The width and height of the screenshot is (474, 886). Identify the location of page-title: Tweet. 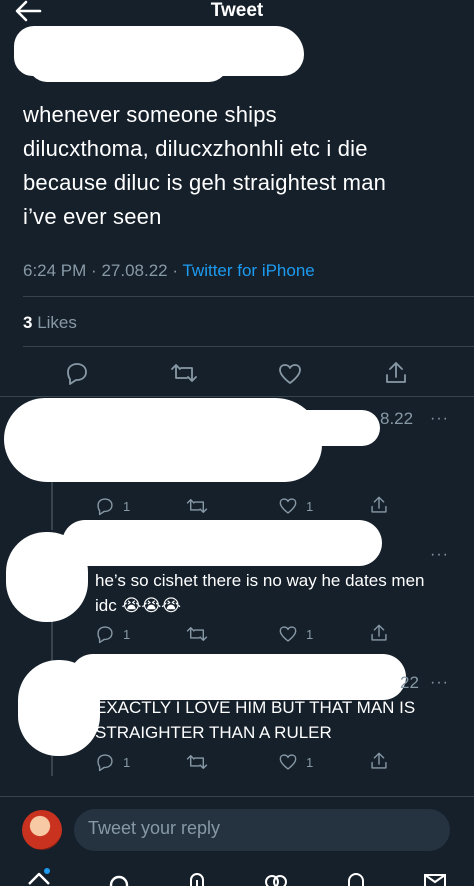
(237, 10).